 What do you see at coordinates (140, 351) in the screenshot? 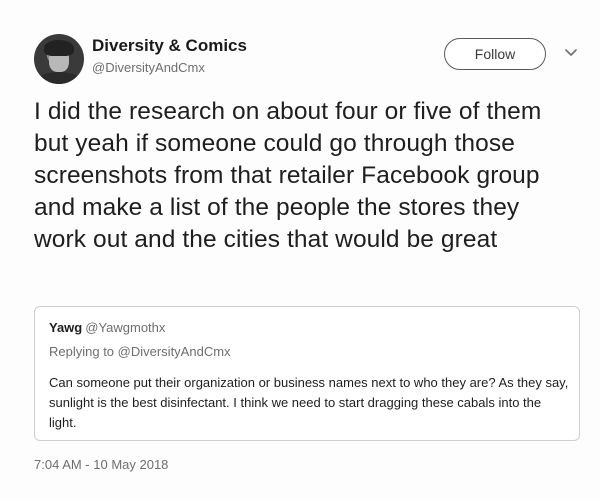
I see `quoted-replying-to: Replying to @DiversityAndCmx` at bounding box center [140, 351].